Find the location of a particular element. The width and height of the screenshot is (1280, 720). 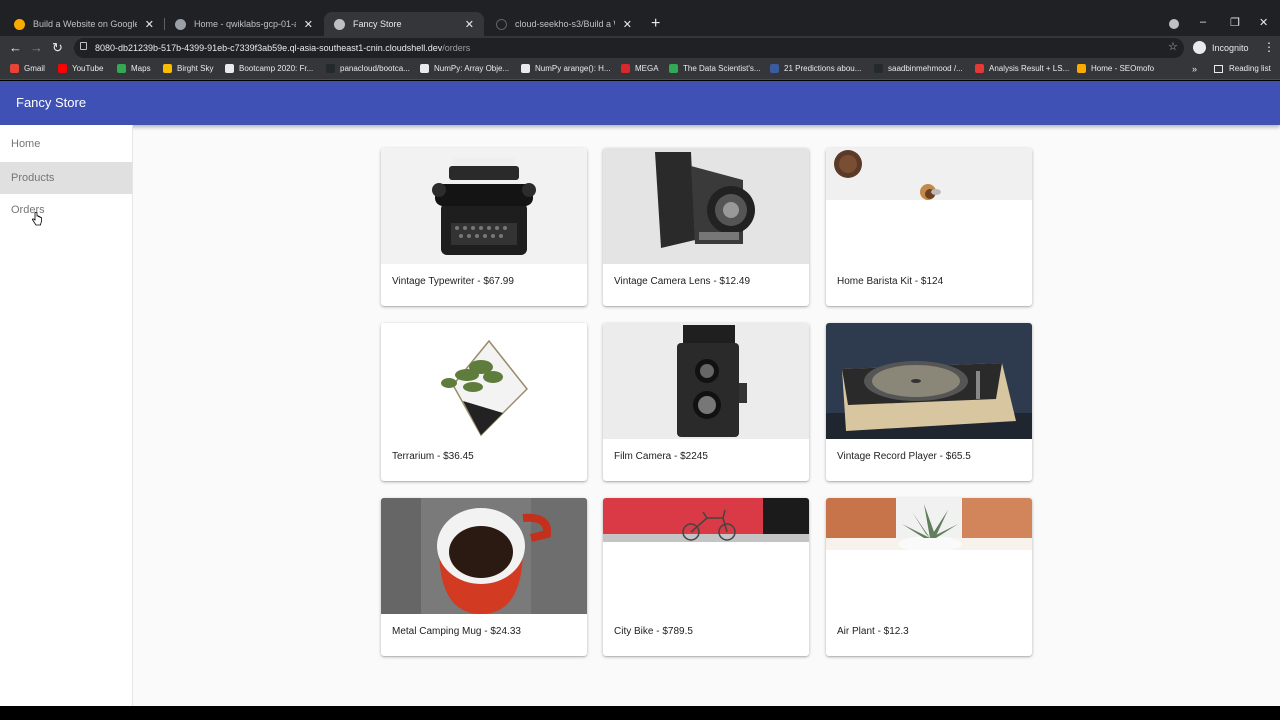

tab-1-close-icon: ✕ is located at coordinates (149, 24).